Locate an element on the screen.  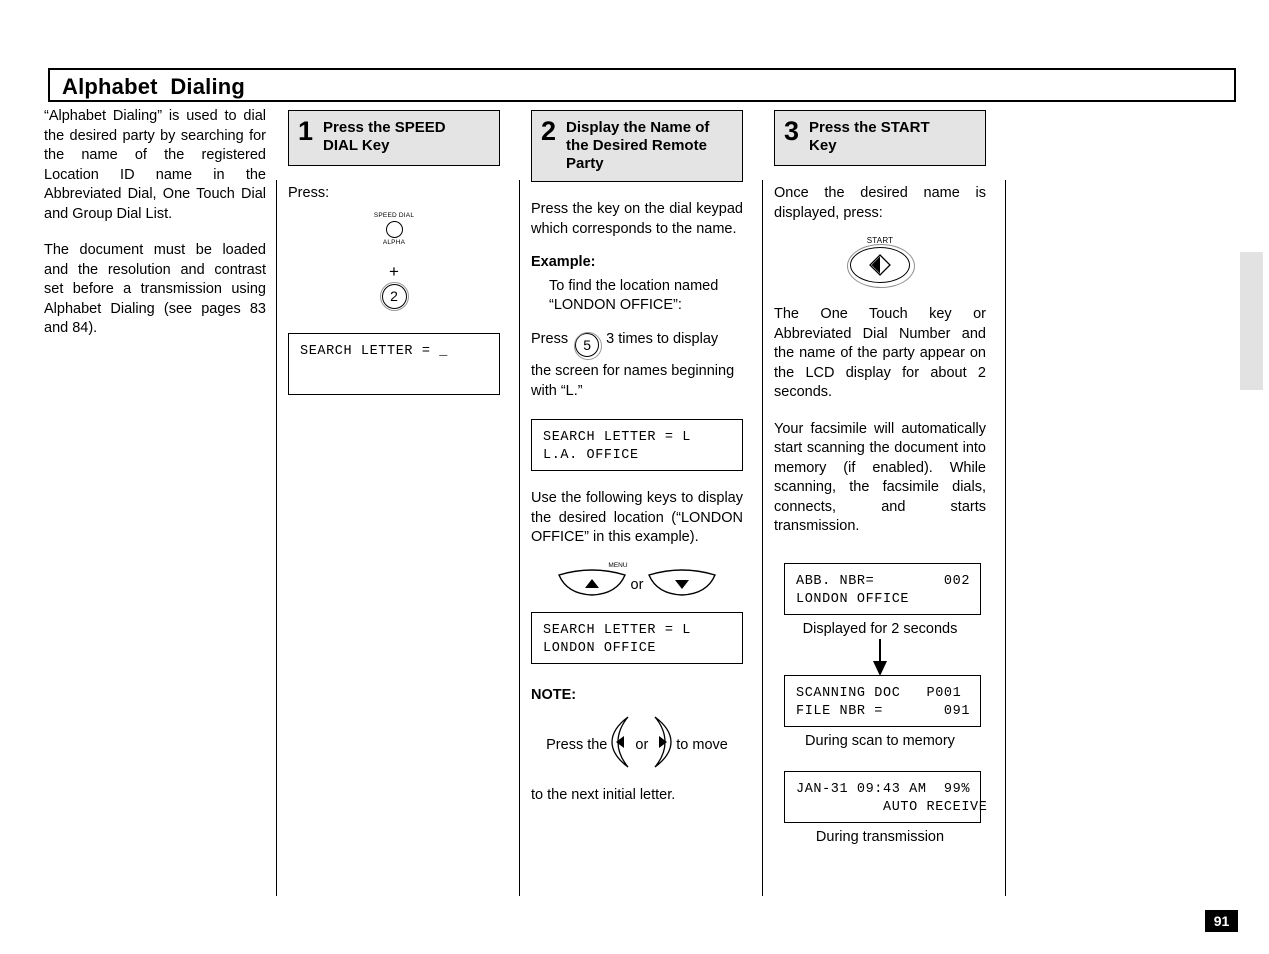
step-3-header: 3 Press the START Key is located at coordinates (880, 138).